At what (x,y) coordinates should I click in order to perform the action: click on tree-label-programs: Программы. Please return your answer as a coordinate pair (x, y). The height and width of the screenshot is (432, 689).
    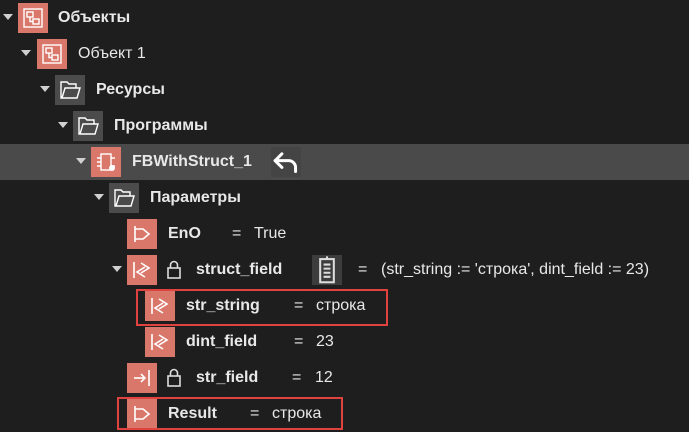
    Looking at the image, I should click on (161, 125).